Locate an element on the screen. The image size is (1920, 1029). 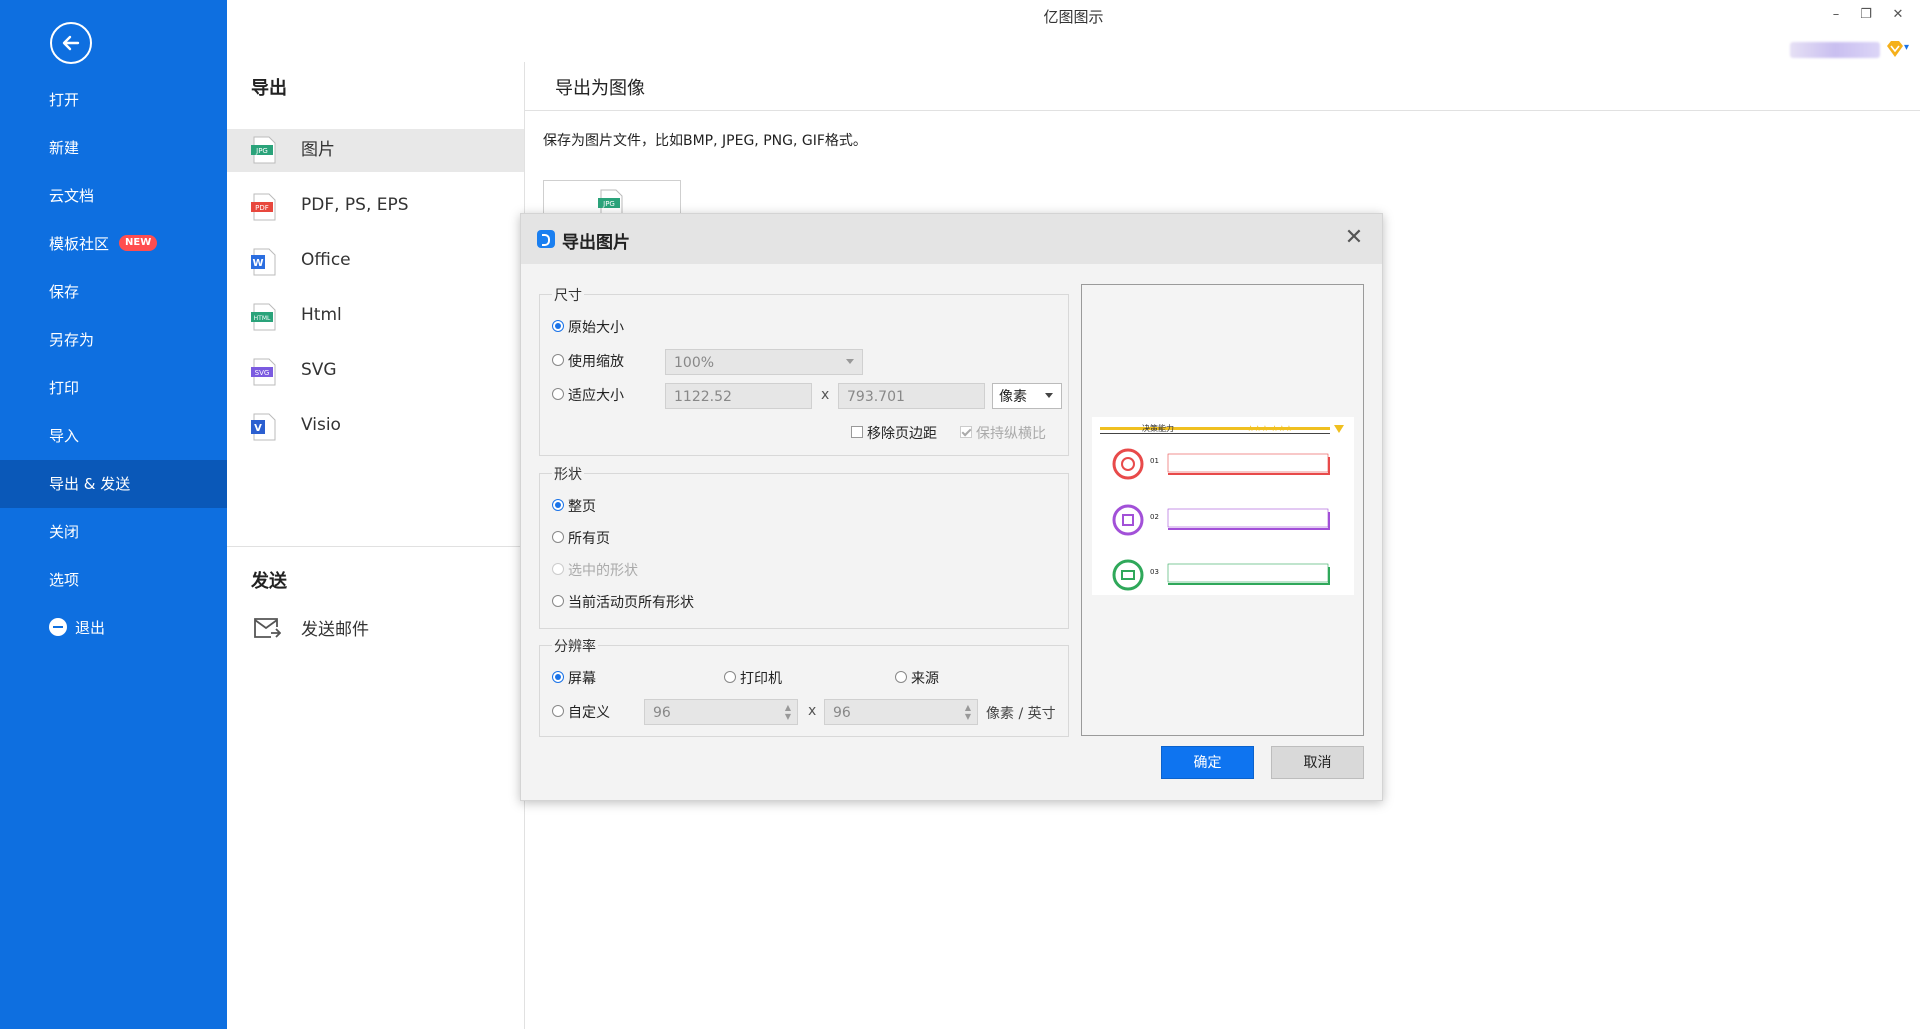
sidebar-item-save-as: 另存为 is located at coordinates (113, 340).